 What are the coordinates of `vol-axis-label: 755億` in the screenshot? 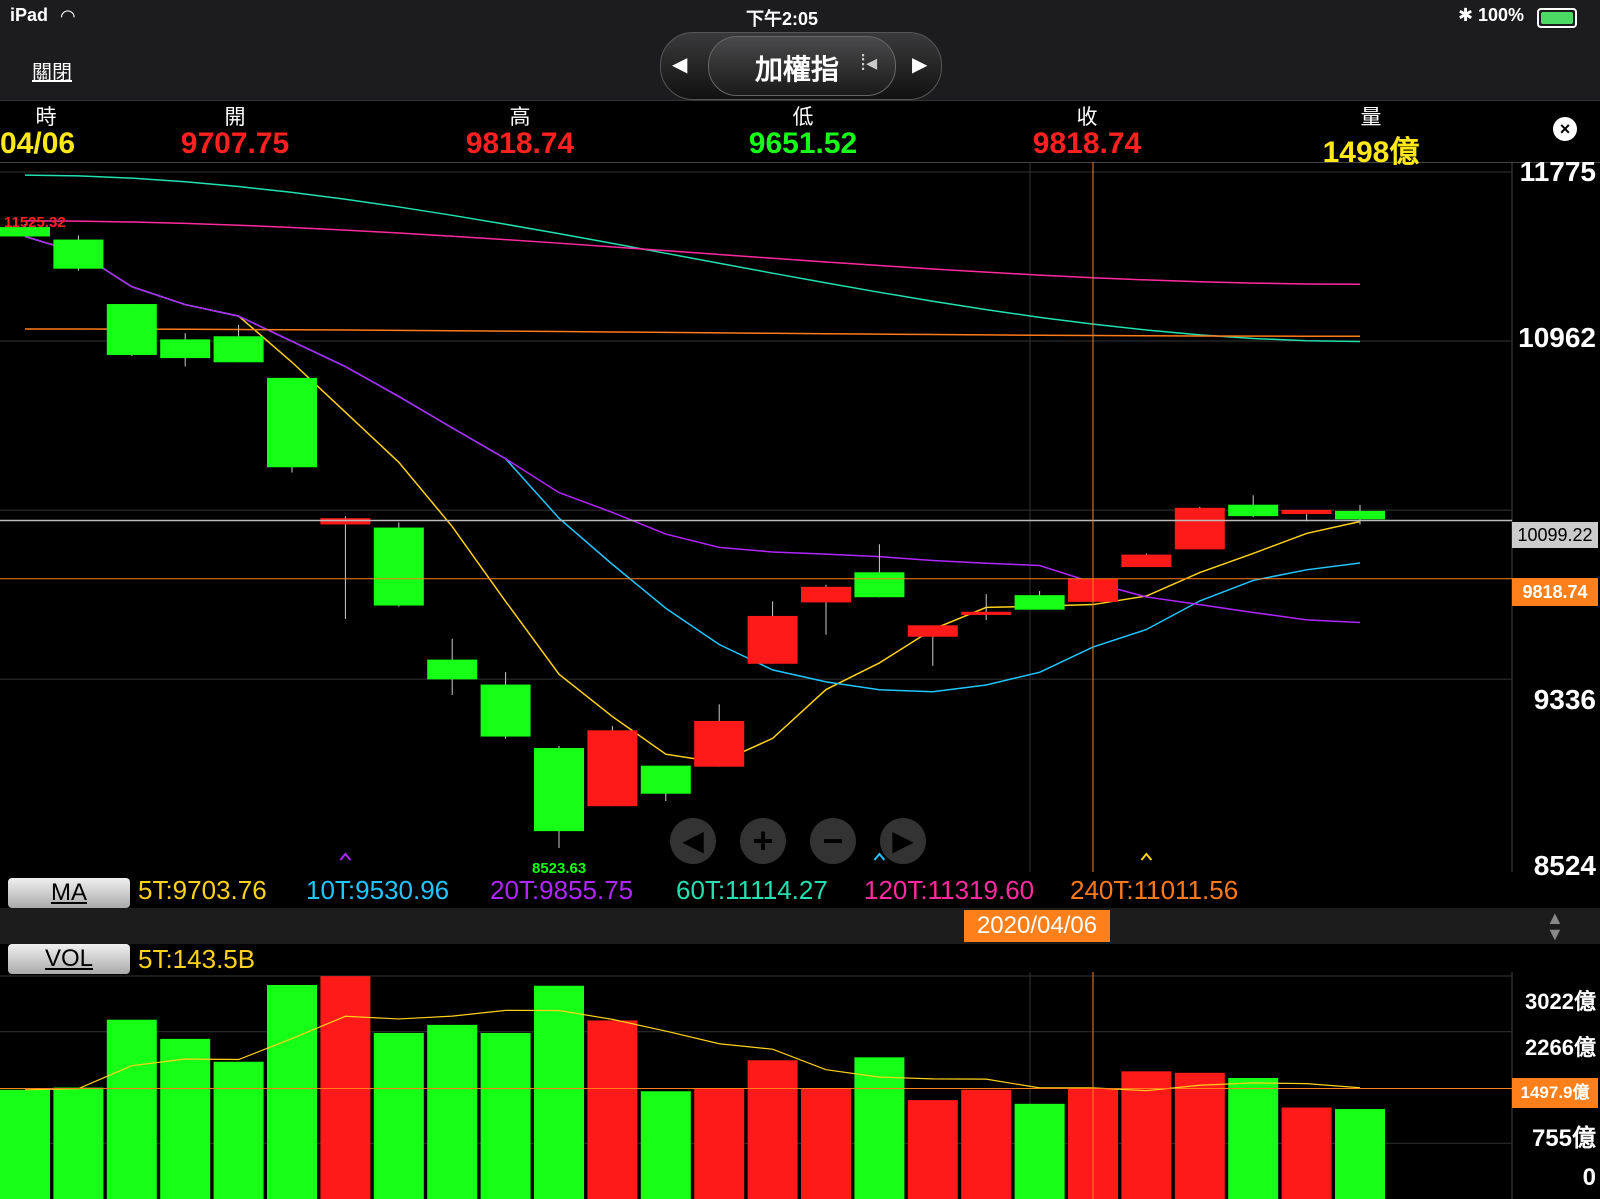 It's located at (1563, 1138).